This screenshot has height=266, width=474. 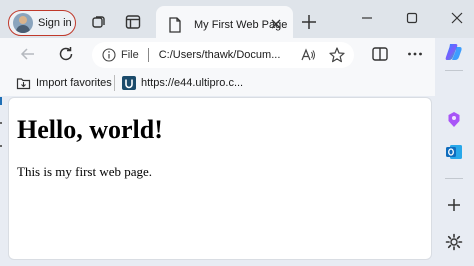 What do you see at coordinates (415, 54) in the screenshot?
I see `more-options-icon` at bounding box center [415, 54].